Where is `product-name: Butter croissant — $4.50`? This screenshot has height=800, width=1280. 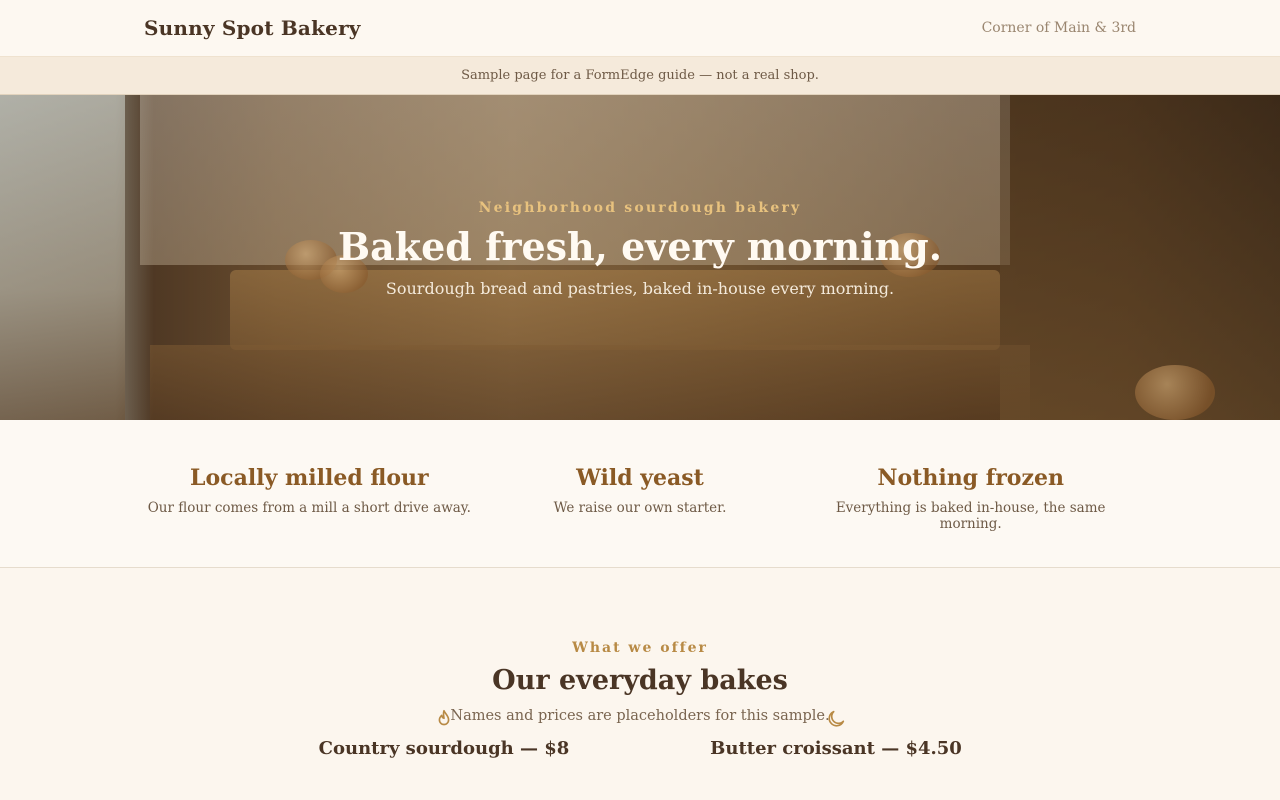
product-name: Butter croissant — $4.50 is located at coordinates (836, 748).